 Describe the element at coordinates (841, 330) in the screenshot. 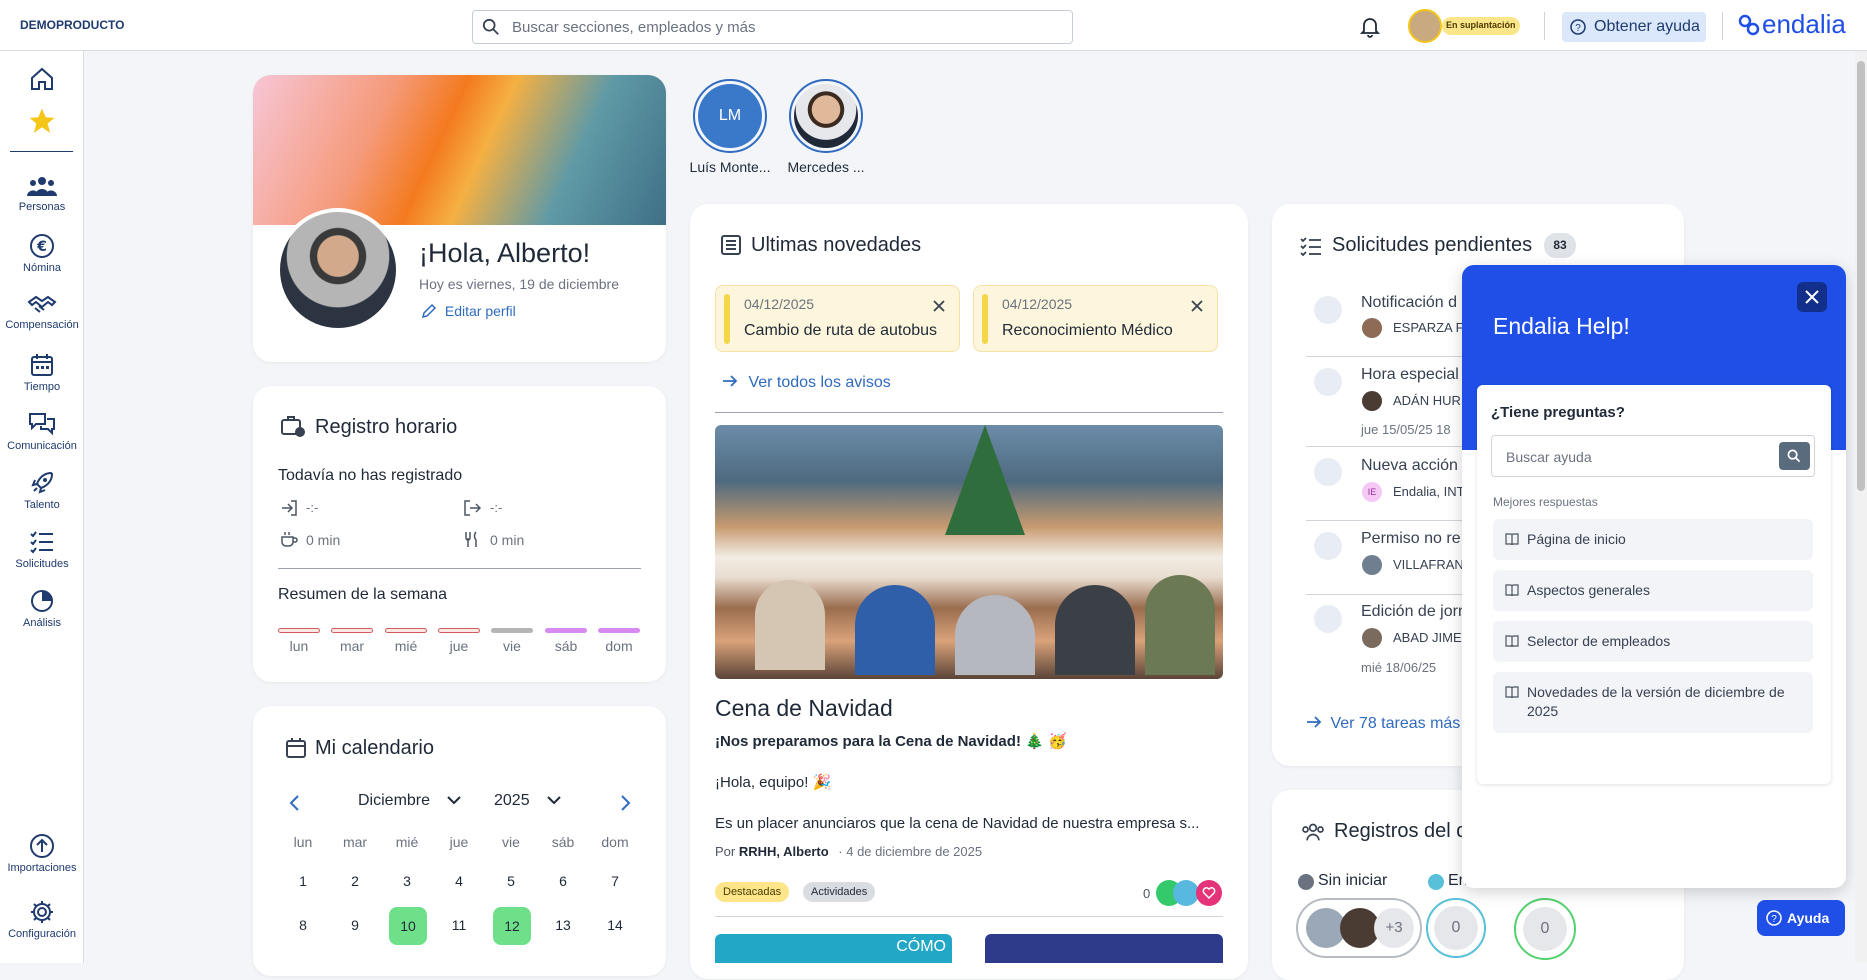

I see `notice-text: Cambio de ruta de autobus` at that location.